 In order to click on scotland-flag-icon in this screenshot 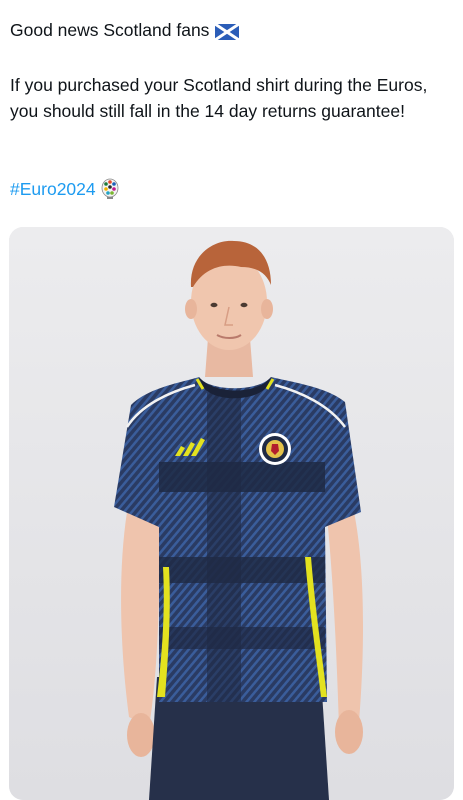, I will do `click(227, 32)`.